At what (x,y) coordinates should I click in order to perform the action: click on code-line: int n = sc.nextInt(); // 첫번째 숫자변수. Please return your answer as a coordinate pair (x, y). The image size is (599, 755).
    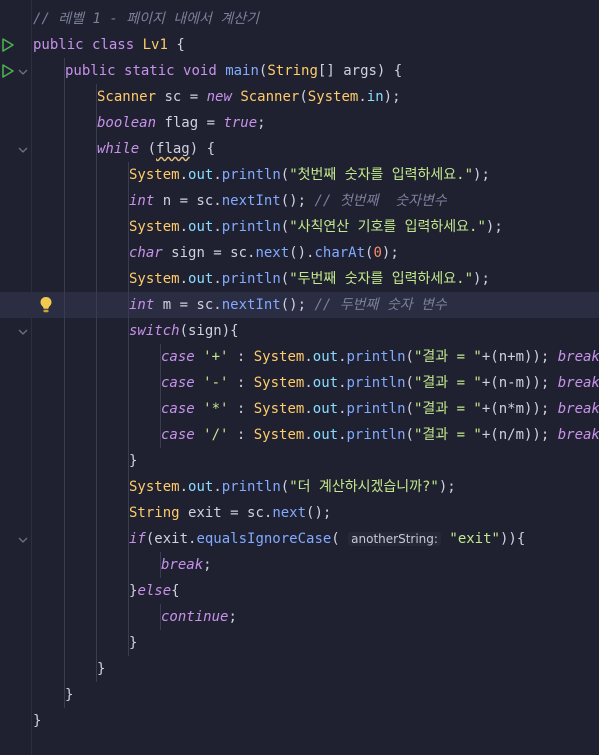
    Looking at the image, I should click on (299, 201).